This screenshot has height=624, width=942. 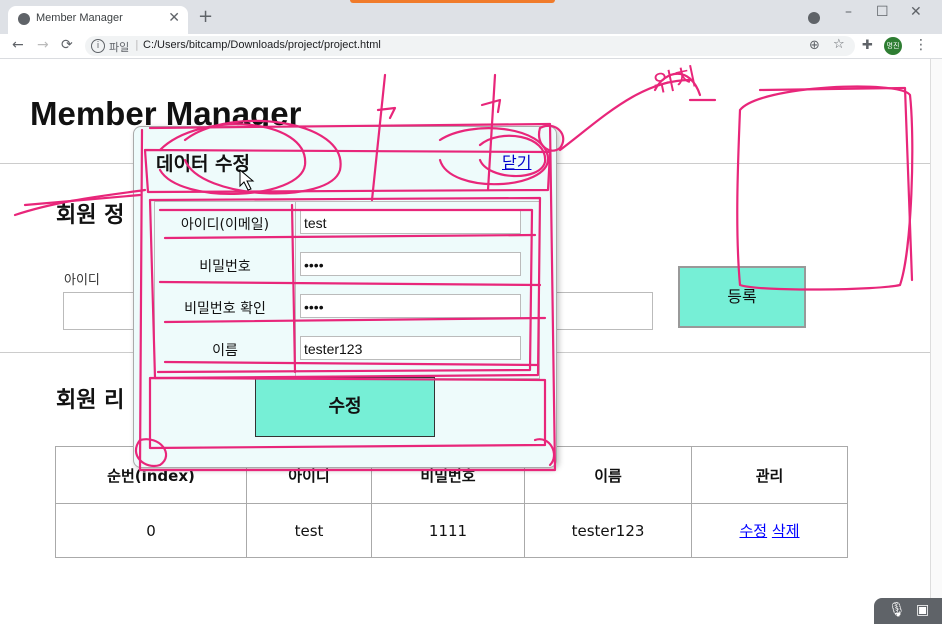 I want to click on tab-title: Member Manager, so click(x=79, y=18).